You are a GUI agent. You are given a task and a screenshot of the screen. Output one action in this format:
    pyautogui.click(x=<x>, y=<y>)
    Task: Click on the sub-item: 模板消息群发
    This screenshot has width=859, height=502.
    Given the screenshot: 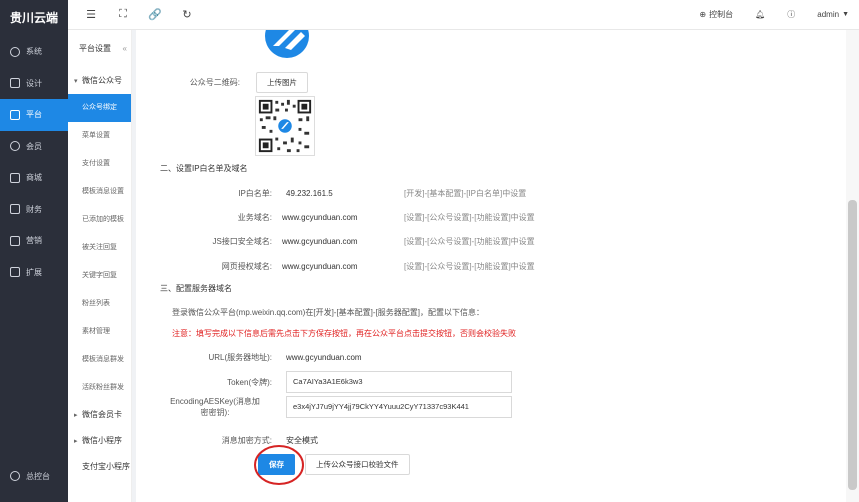 What is the action you would take?
    pyautogui.click(x=99, y=360)
    